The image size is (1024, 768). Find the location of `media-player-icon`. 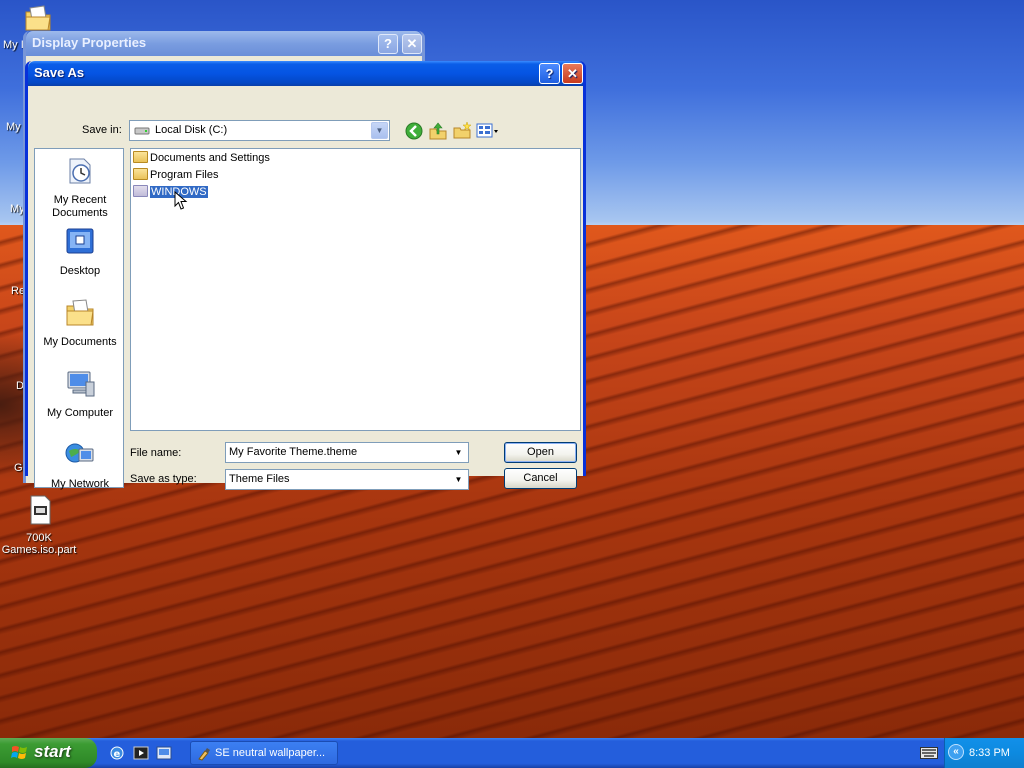

media-player-icon is located at coordinates (141, 753).